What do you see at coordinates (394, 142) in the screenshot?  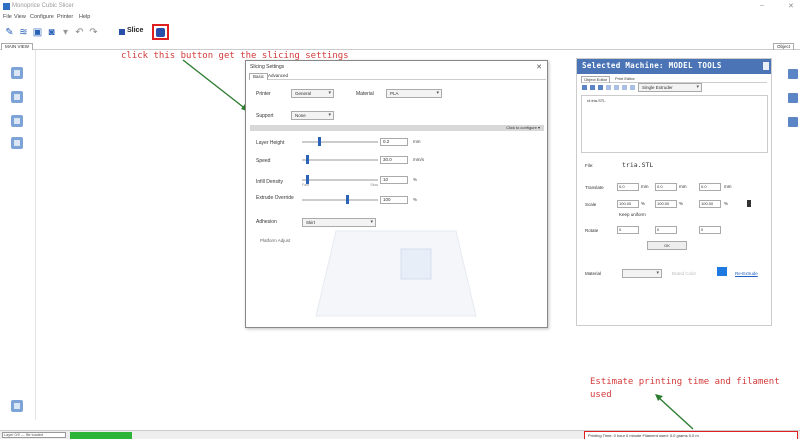 I see `layer-height-input: 0.2` at bounding box center [394, 142].